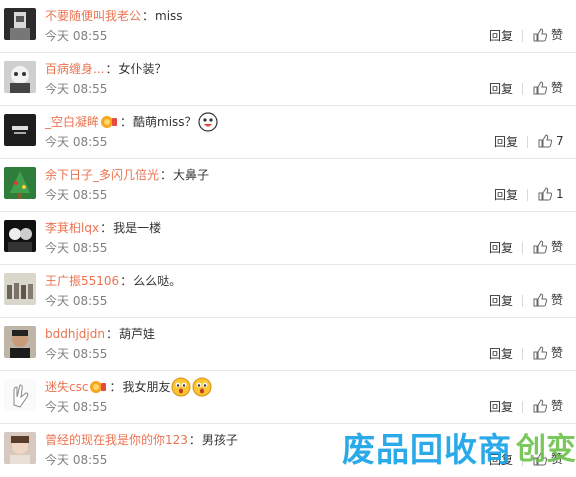 The width and height of the screenshot is (576, 477). I want to click on comment-row: 余下日子_多闪几倍光 ： 大鼻子 今天 08:55 回复 1, so click(288, 185).